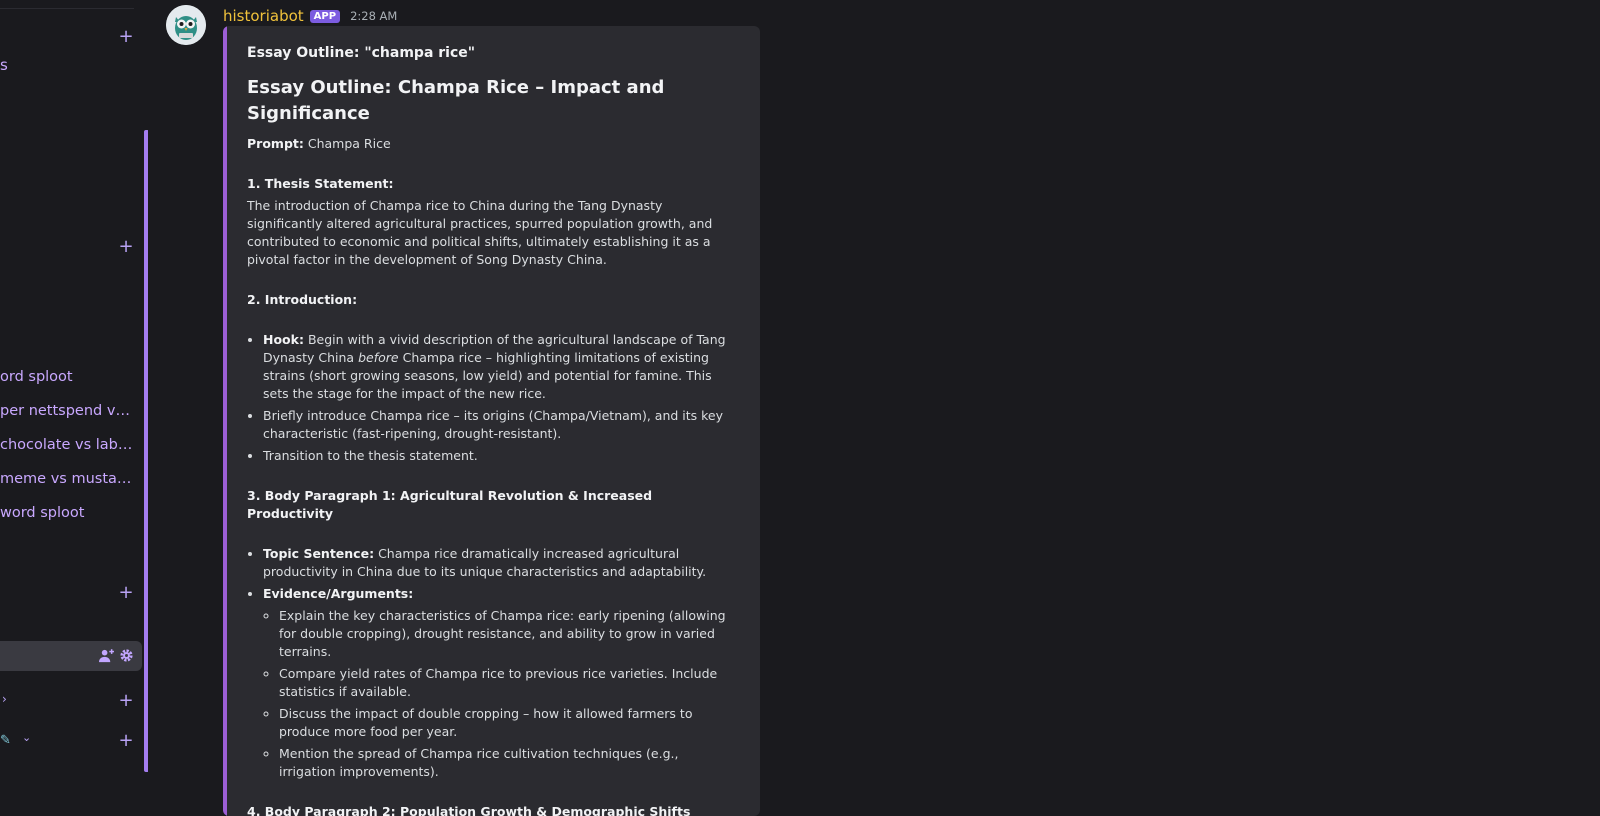 The image size is (1600, 816). What do you see at coordinates (4, 65) in the screenshot?
I see `sidebar-fragment: s` at bounding box center [4, 65].